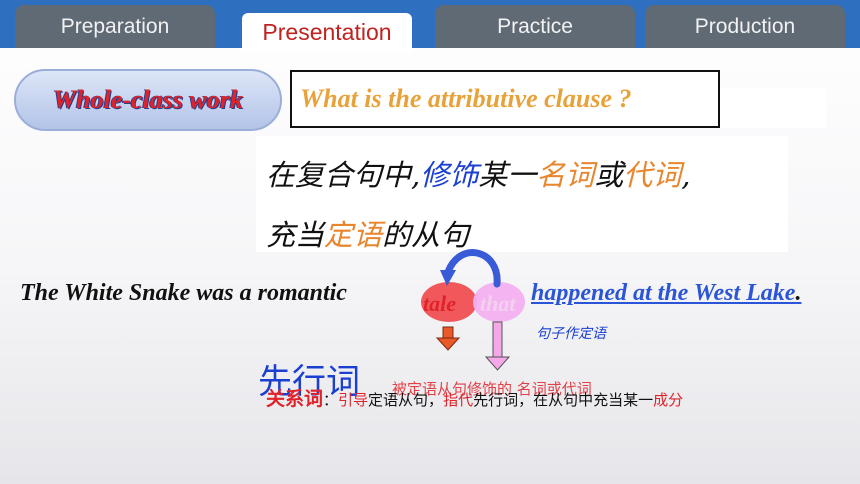  I want to click on arrow-graphics, so click(473, 310).